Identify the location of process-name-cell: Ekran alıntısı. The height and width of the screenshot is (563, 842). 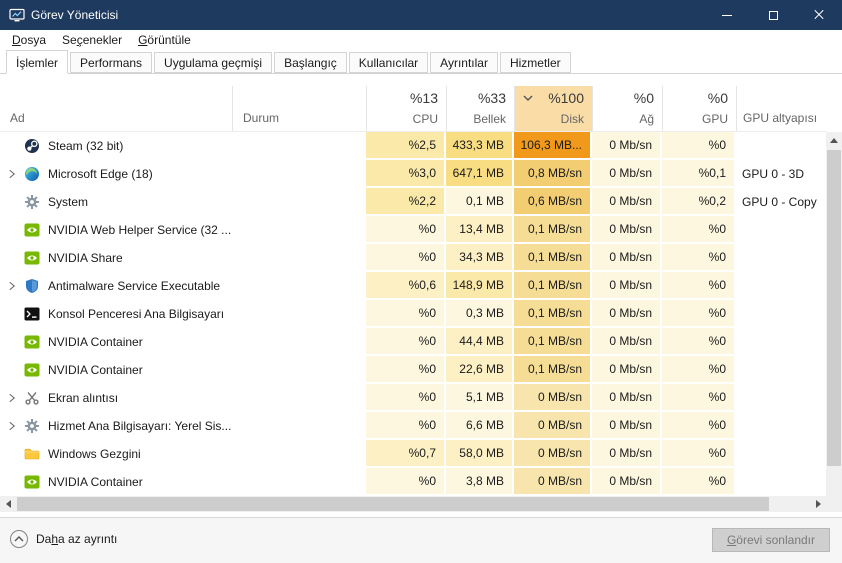
(116, 398).